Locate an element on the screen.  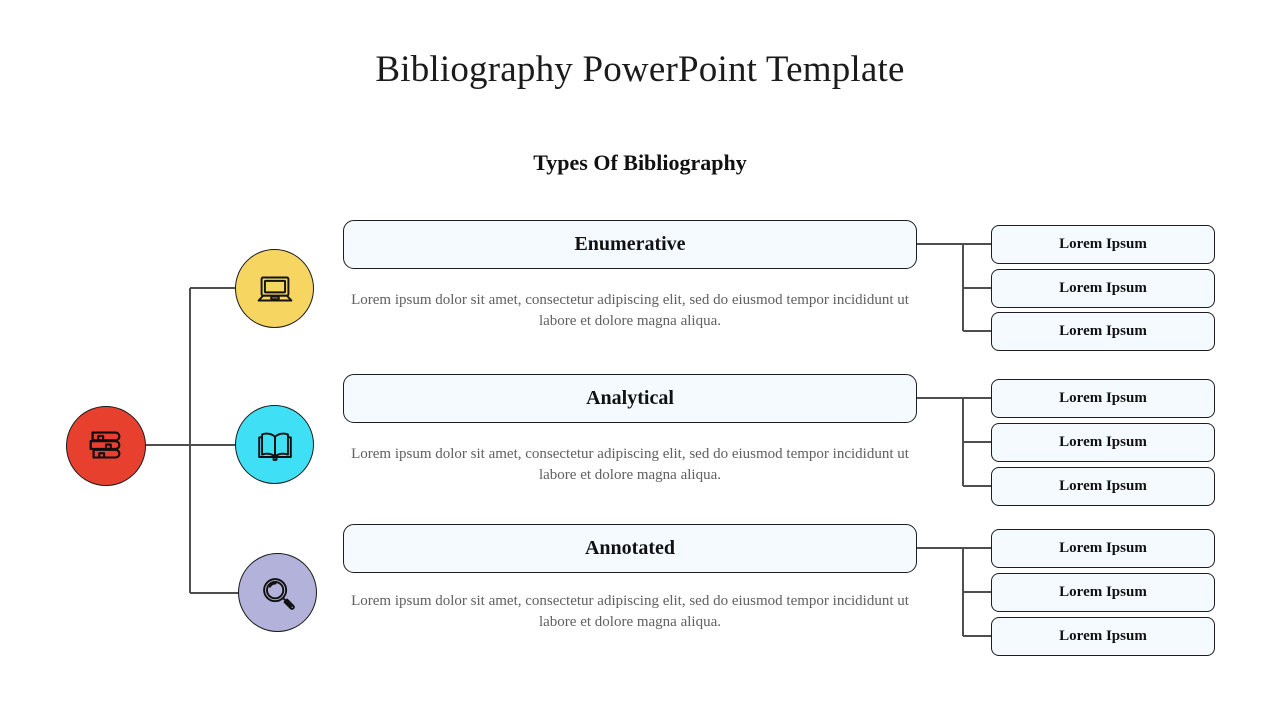
branch-node-analytical is located at coordinates (274, 444).